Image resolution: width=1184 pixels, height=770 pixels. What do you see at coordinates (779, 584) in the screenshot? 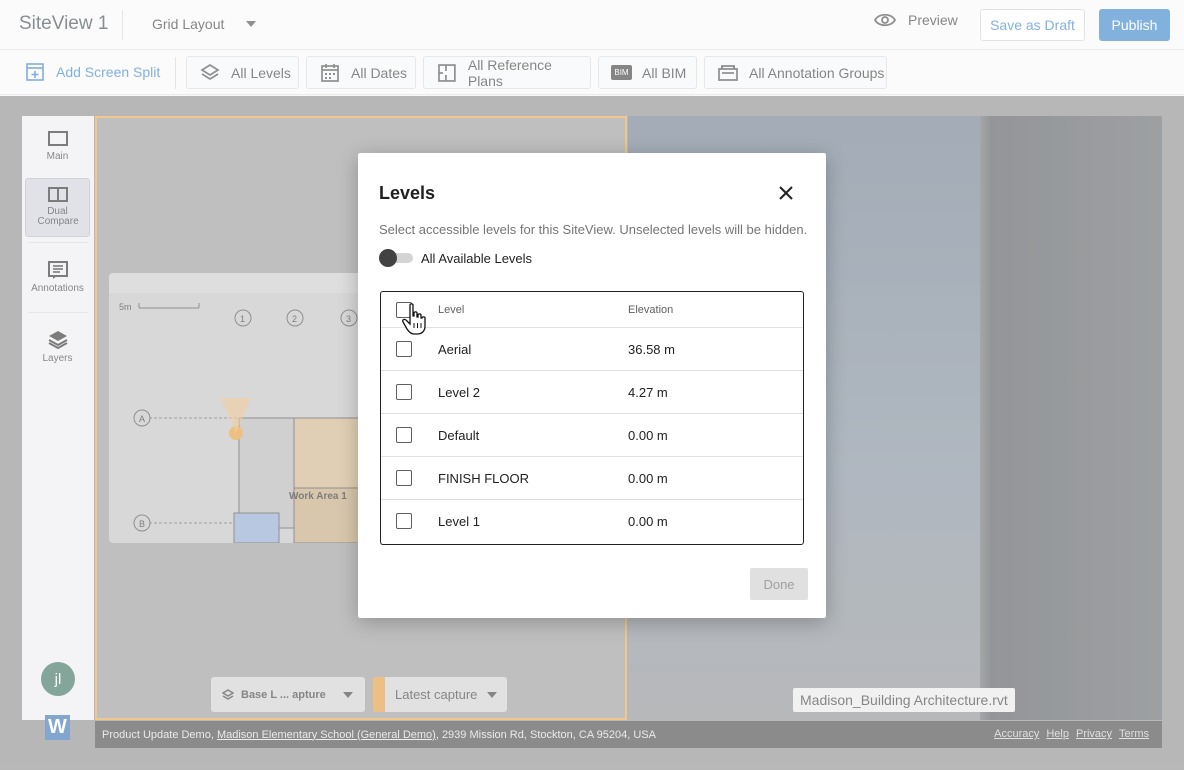
I see `done-button: Done` at bounding box center [779, 584].